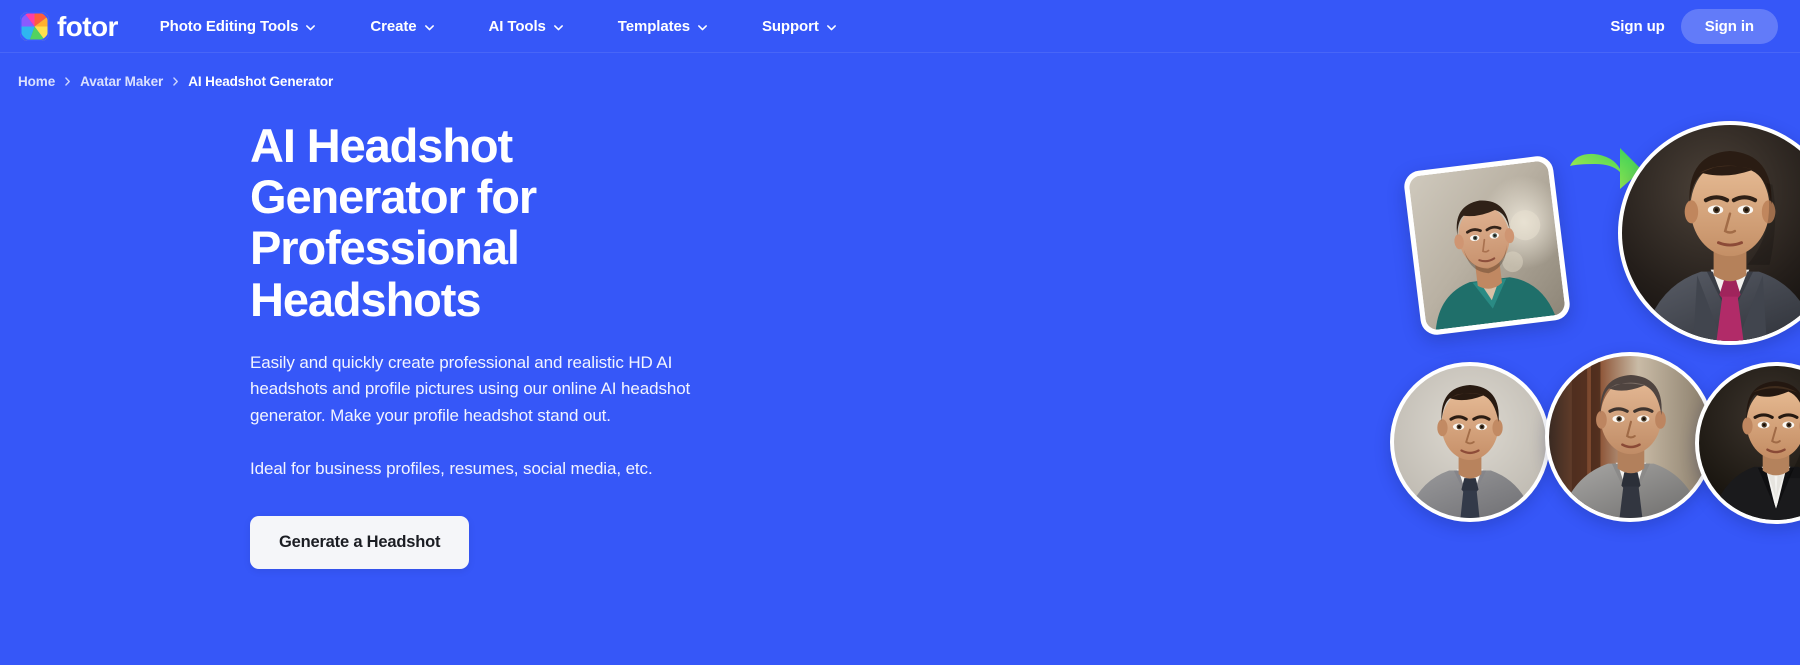 This screenshot has width=1800, height=665. I want to click on nav-label: AI Tools, so click(517, 26).